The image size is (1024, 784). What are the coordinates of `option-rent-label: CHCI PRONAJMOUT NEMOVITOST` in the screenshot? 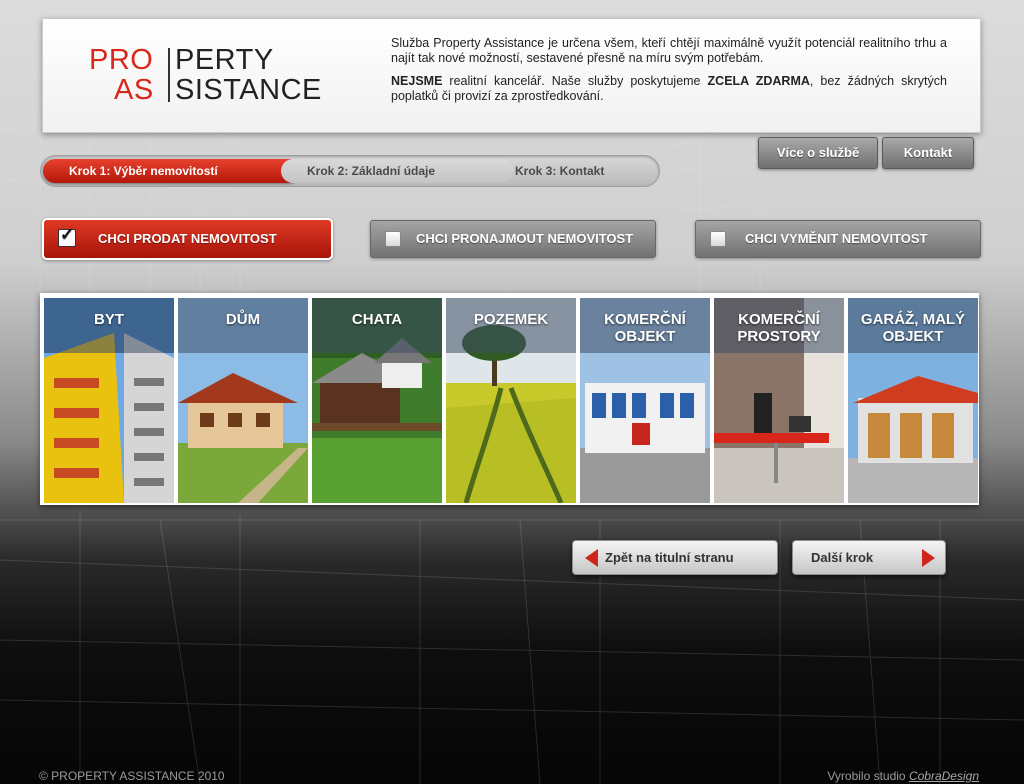 It's located at (525, 238).